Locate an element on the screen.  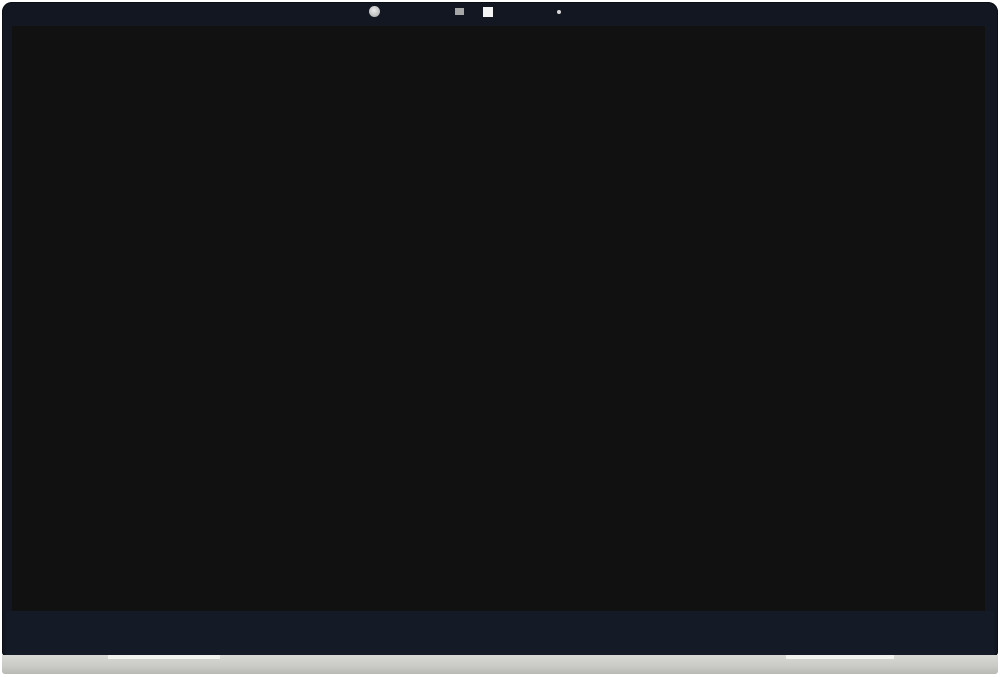
ir-emitter-icon is located at coordinates (488, 12).